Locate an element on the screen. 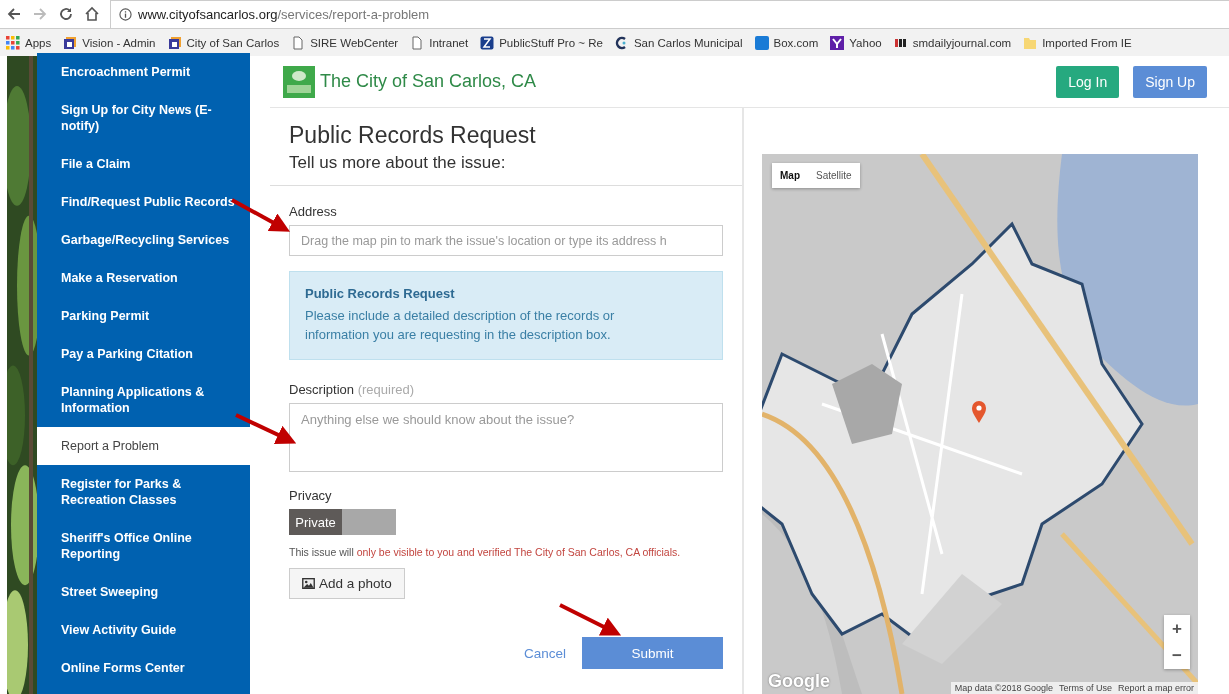 This screenshot has width=1229, height=694. sidebar-item: Encroachment Permit is located at coordinates (143, 72).